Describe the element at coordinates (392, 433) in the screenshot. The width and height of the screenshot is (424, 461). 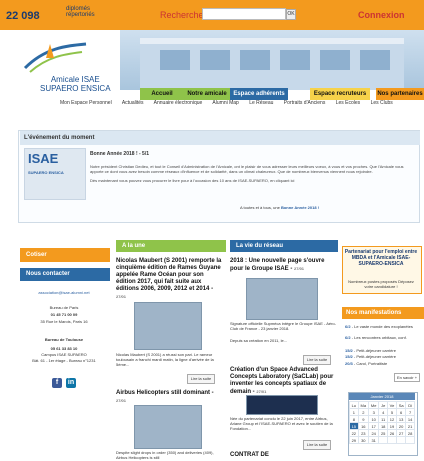
I see `calendar-day: 26` at that location.